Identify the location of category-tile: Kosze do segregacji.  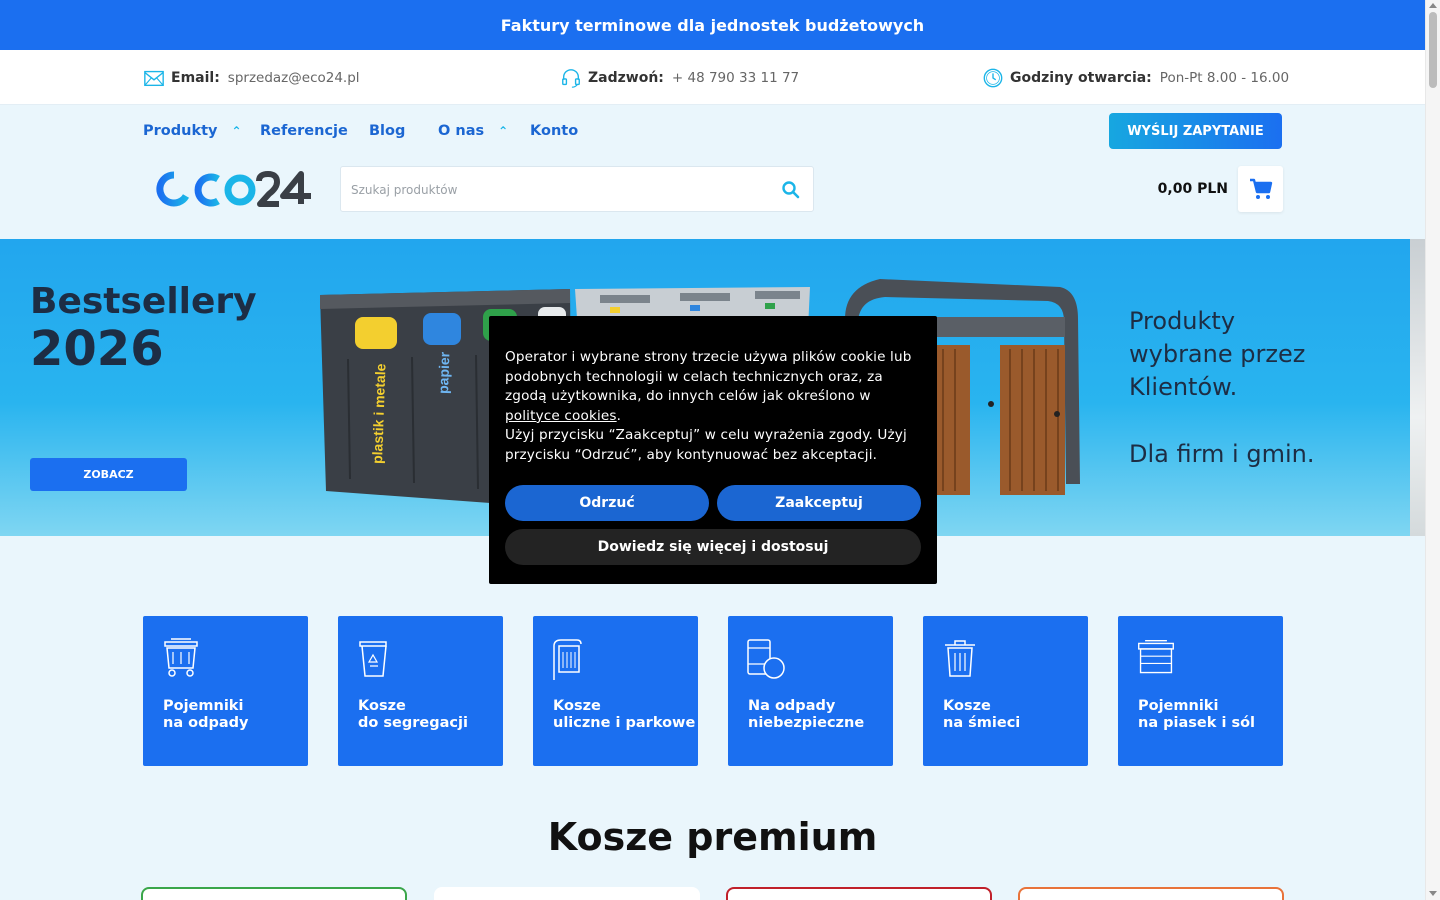
(420, 691).